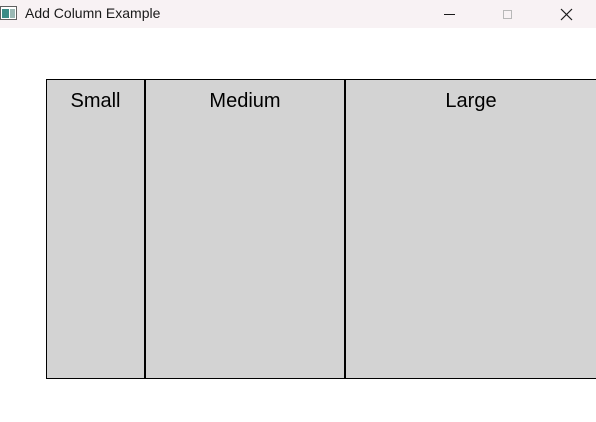 The image size is (596, 422). Describe the element at coordinates (93, 13) in the screenshot. I see `window-title: Add Column Example` at that location.